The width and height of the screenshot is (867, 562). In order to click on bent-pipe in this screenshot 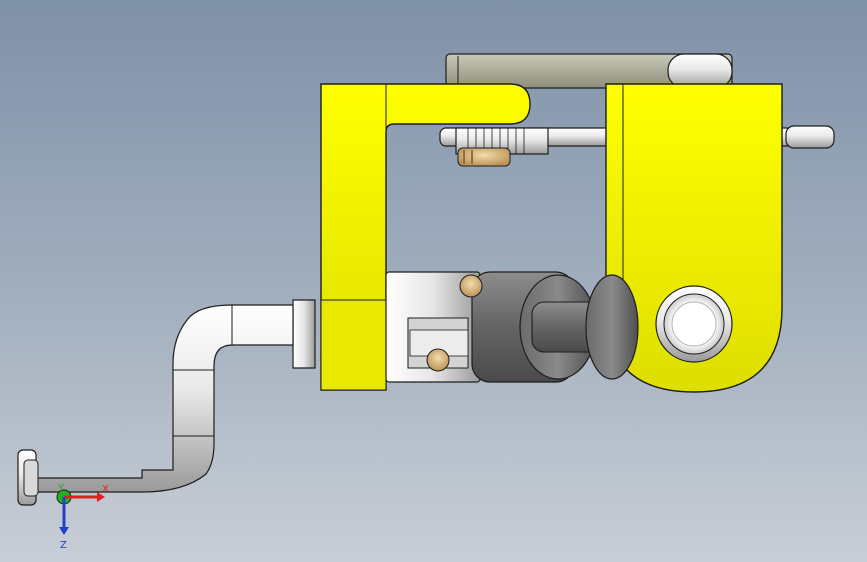, I will do `click(166, 402)`.